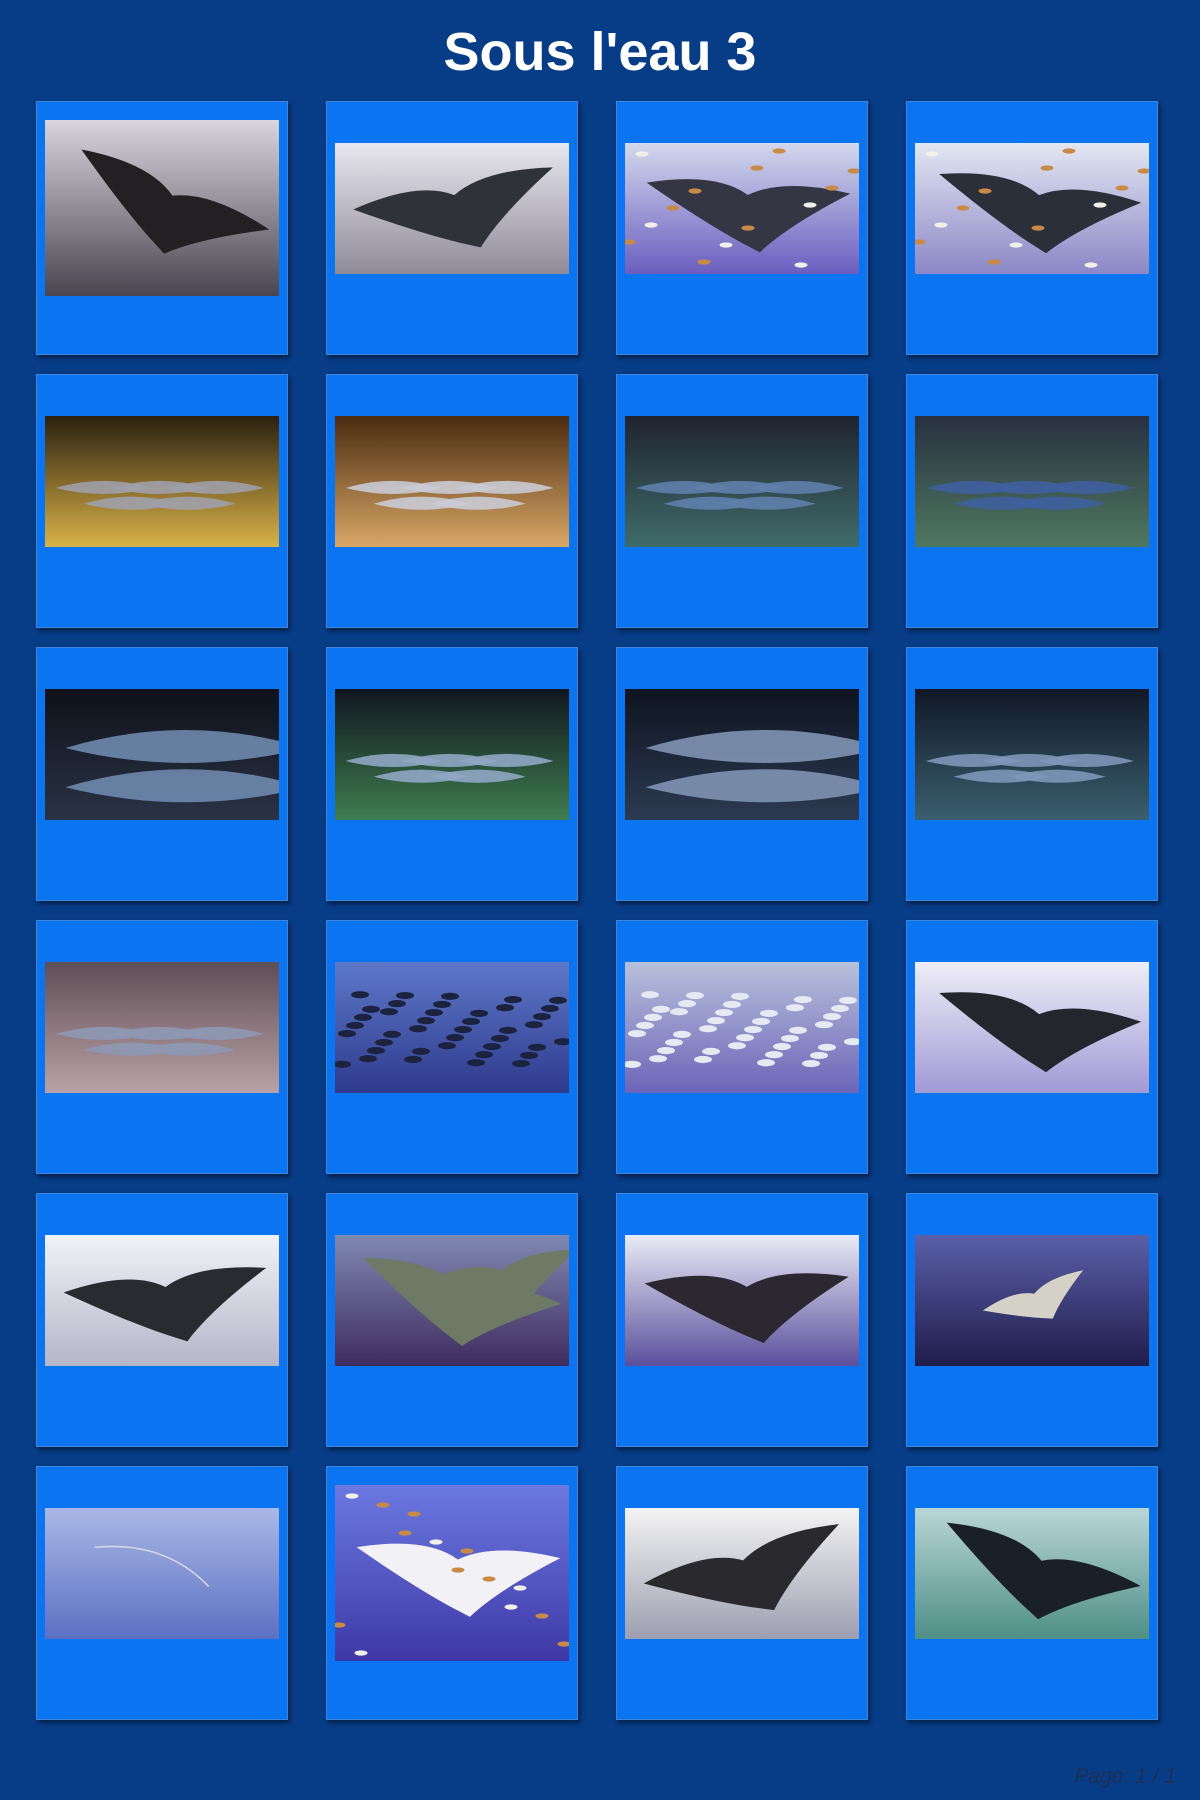 The height and width of the screenshot is (1800, 1200). What do you see at coordinates (1125, 1776) in the screenshot?
I see `page-indicator: Page: 1 / 1` at bounding box center [1125, 1776].